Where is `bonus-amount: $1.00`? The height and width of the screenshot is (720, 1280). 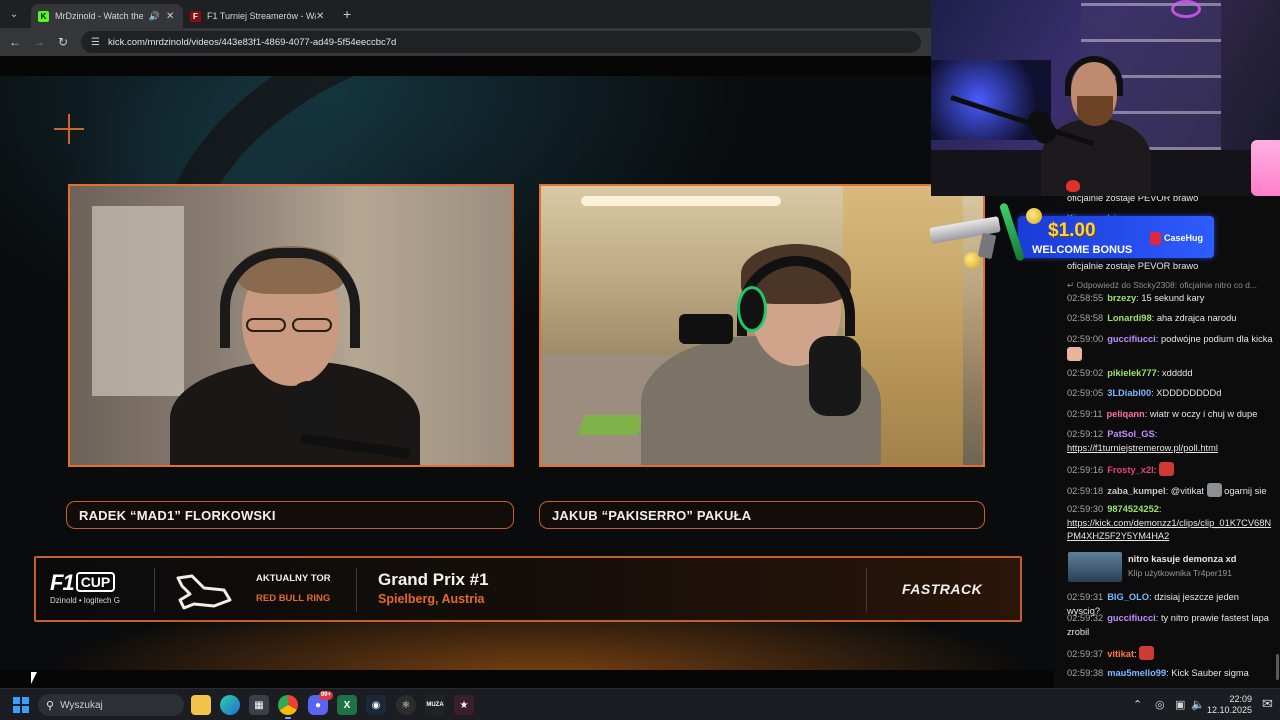
bonus-amount: $1.00 is located at coordinates (1072, 230).